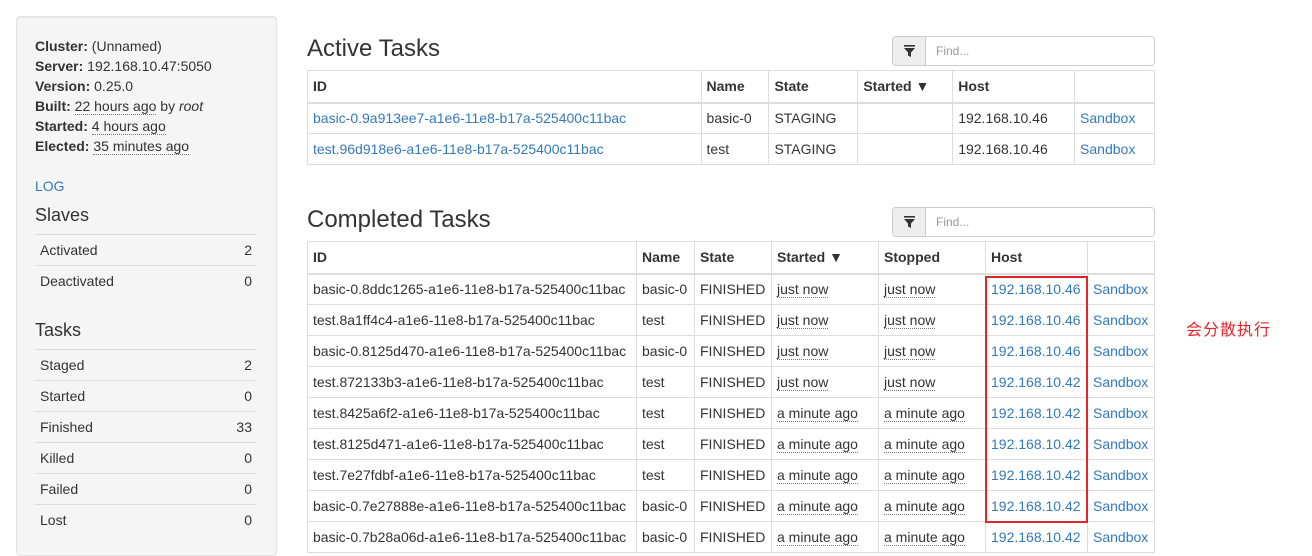 This screenshot has width=1312, height=556. What do you see at coordinates (932, 258) in the screenshot?
I see `column-header: Stopped` at bounding box center [932, 258].